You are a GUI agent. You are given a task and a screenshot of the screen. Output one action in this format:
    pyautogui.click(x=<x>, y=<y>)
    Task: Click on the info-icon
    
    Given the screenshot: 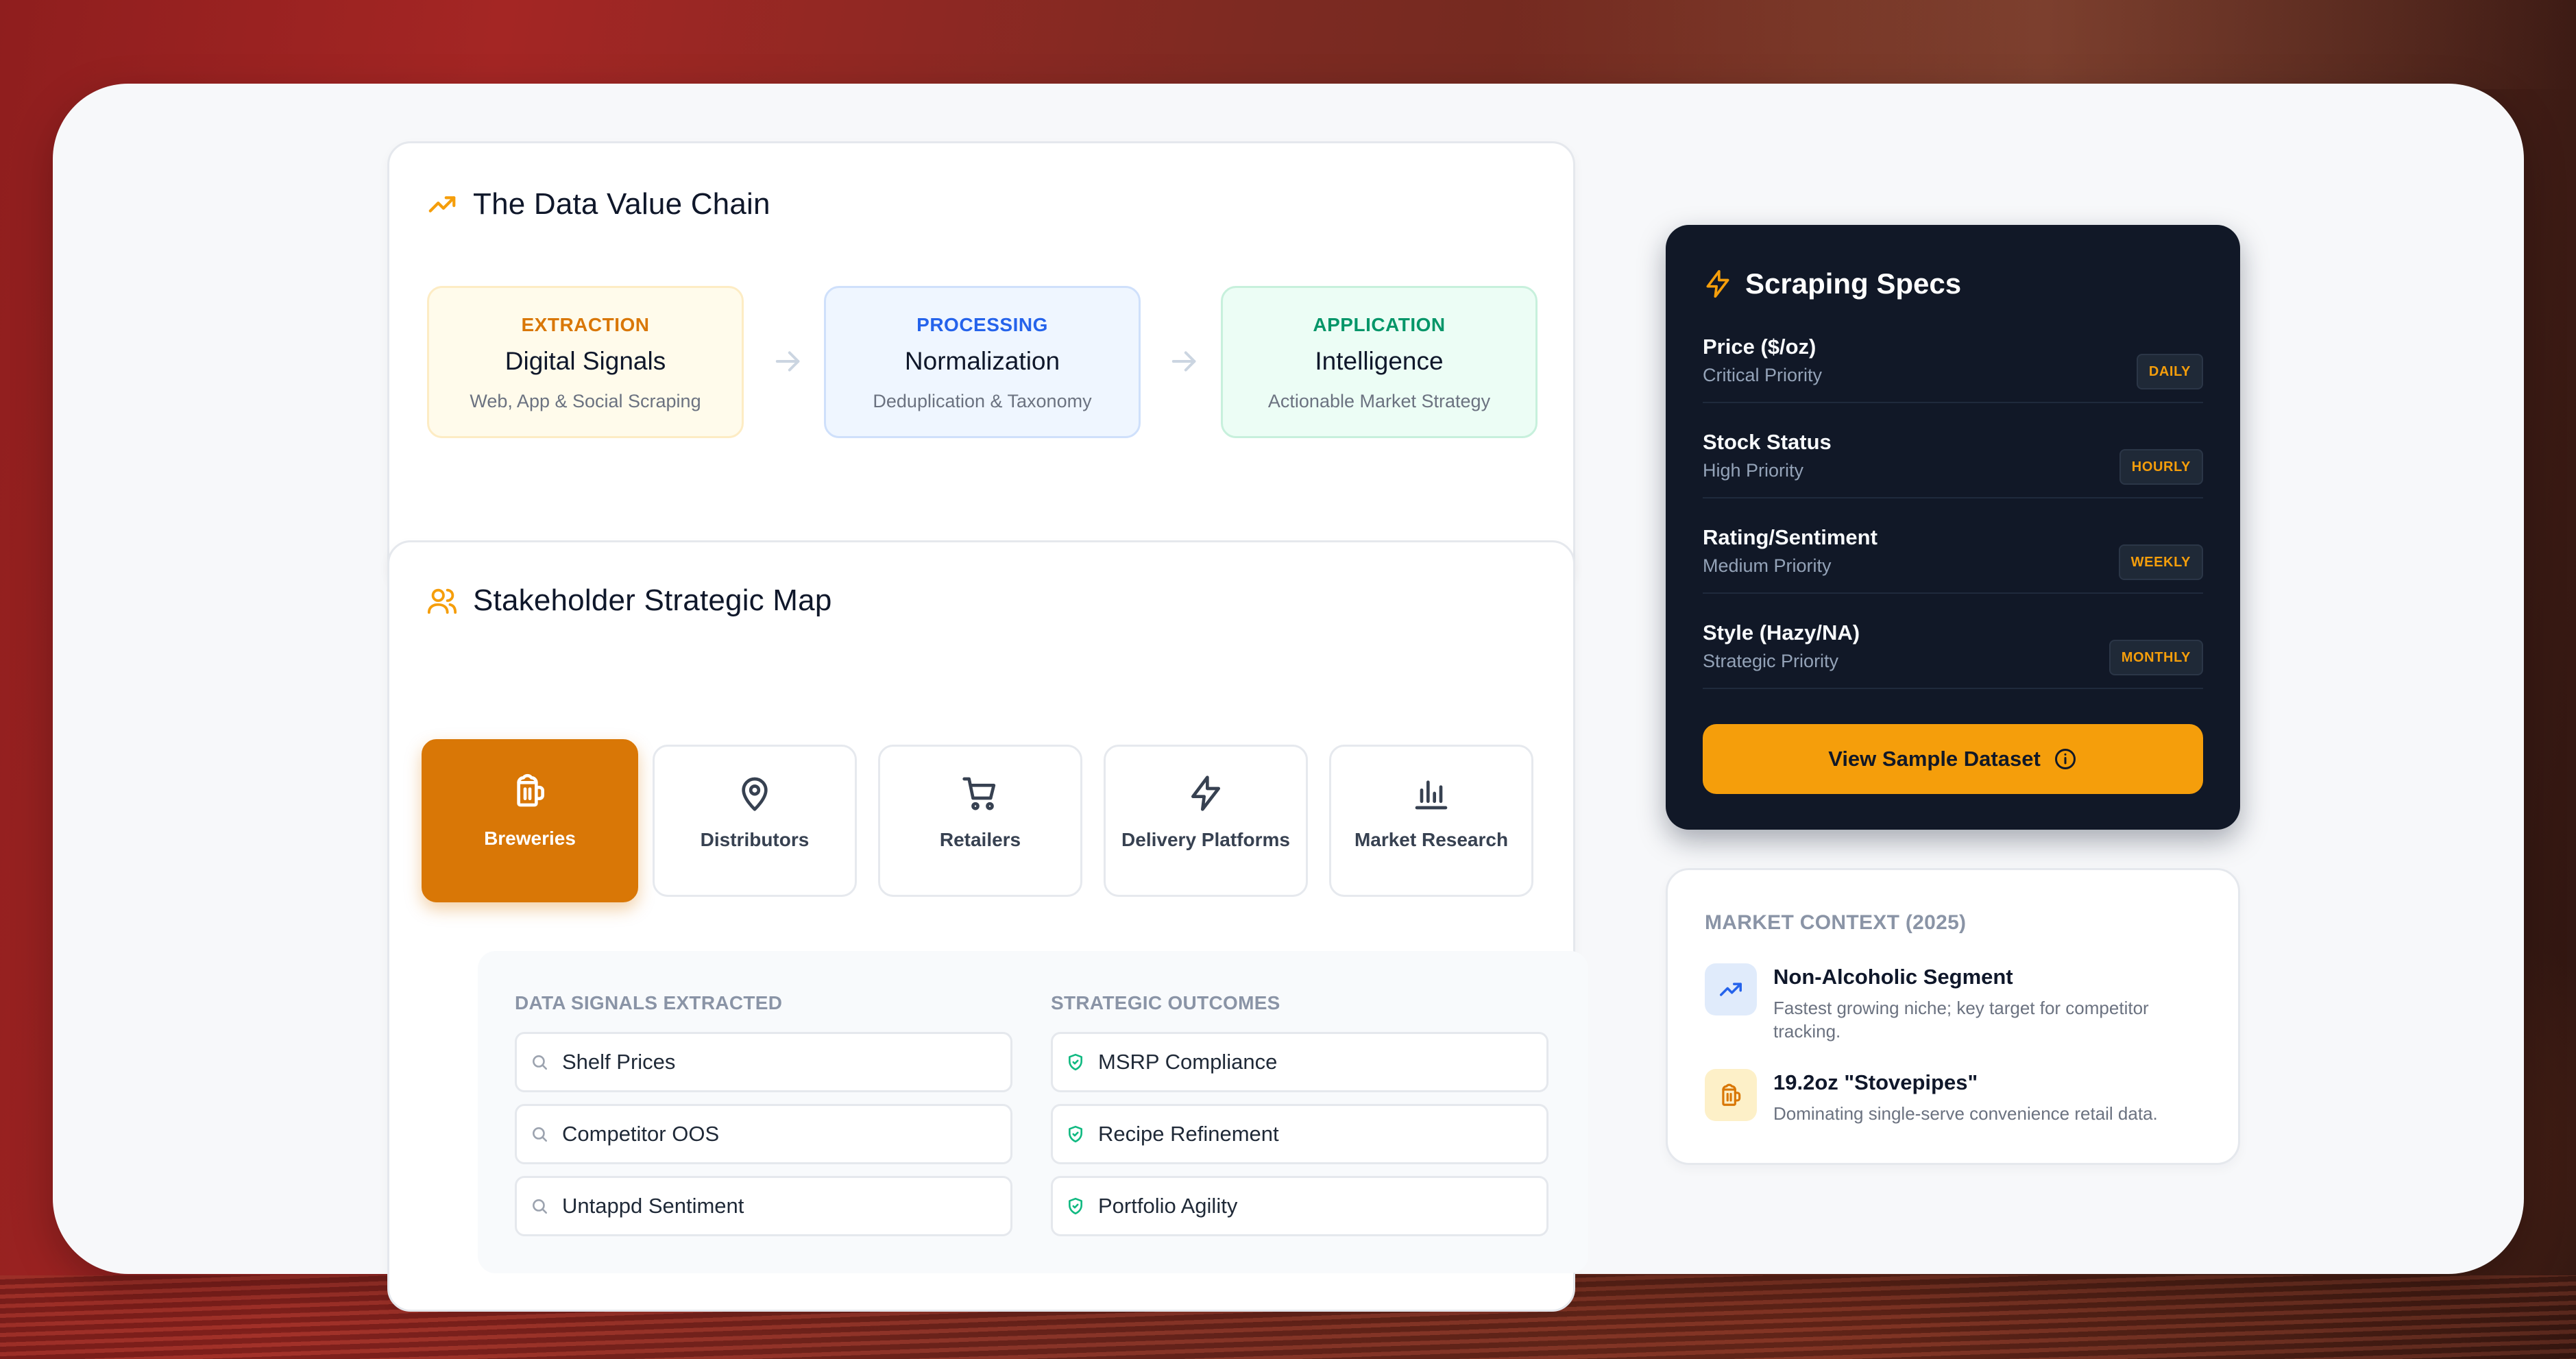 What is the action you would take?
    pyautogui.click(x=2065, y=759)
    